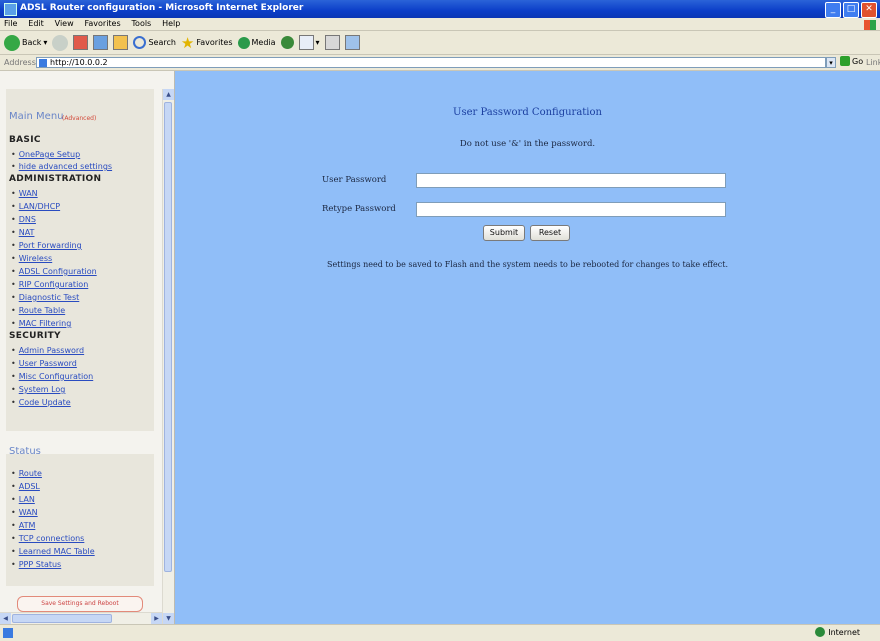 The image size is (880, 641). What do you see at coordinates (837, 632) in the screenshot?
I see `security-zone: Internet` at bounding box center [837, 632].